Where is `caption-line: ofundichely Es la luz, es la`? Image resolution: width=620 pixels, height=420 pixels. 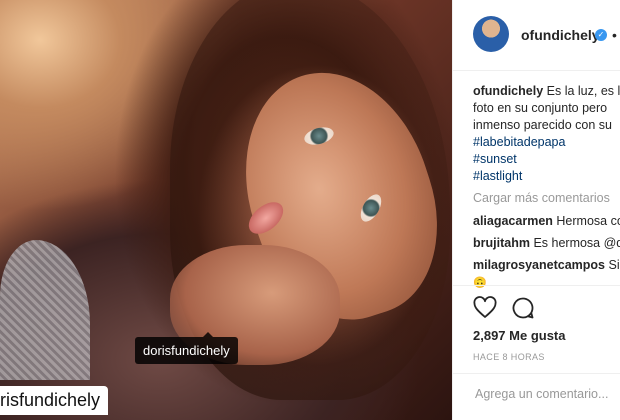 caption-line: ofundichely Es la luz, es la is located at coordinates (546, 91).